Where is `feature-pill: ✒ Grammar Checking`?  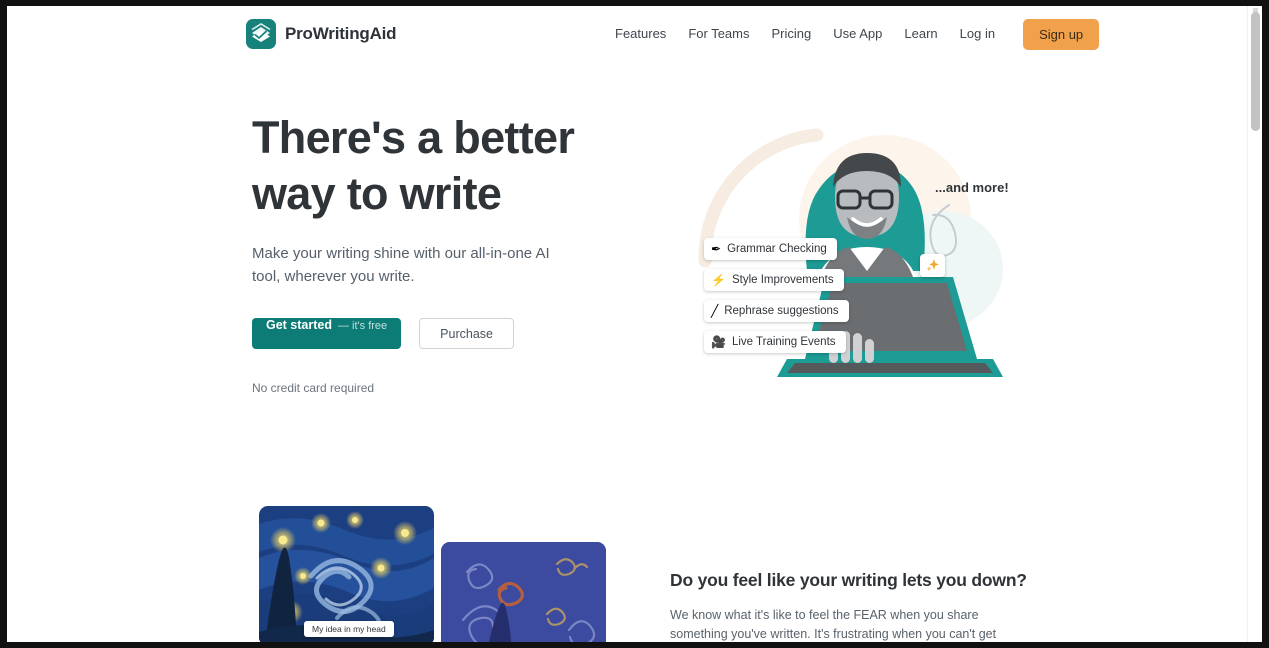
feature-pill: ✒ Grammar Checking is located at coordinates (770, 249).